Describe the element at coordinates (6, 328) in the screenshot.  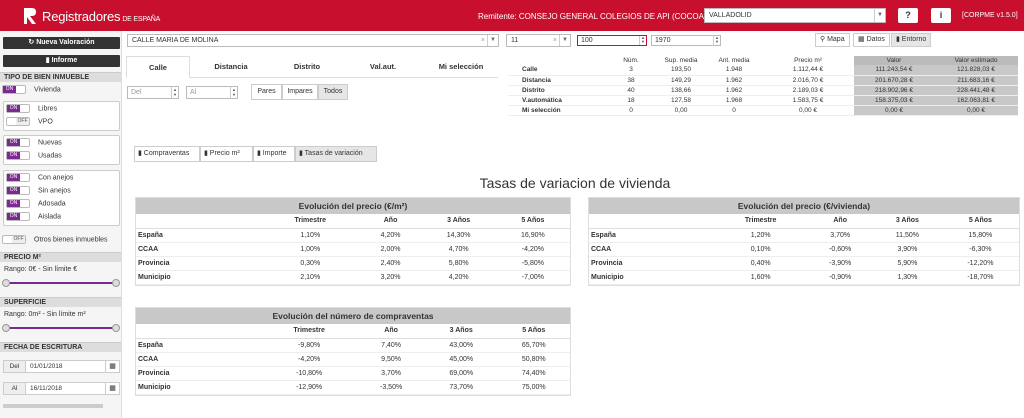
I see `superficie-min-handle` at that location.